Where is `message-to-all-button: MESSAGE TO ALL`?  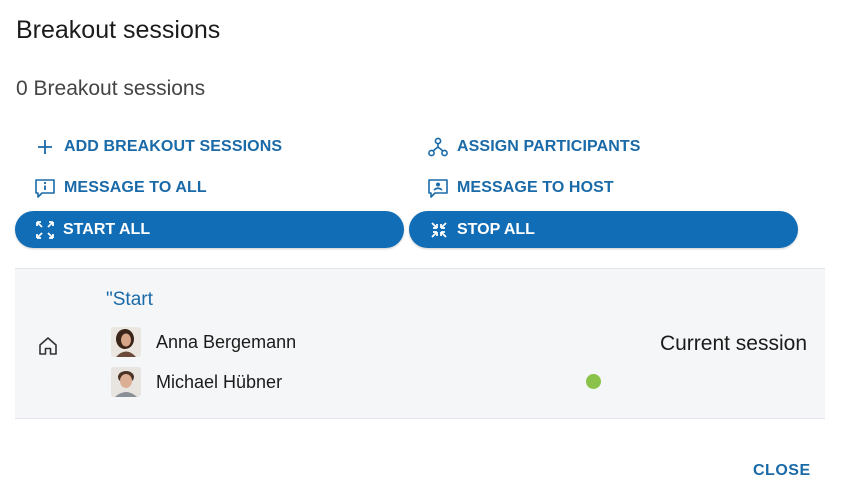
message-to-all-button: MESSAGE TO ALL is located at coordinates (120, 188).